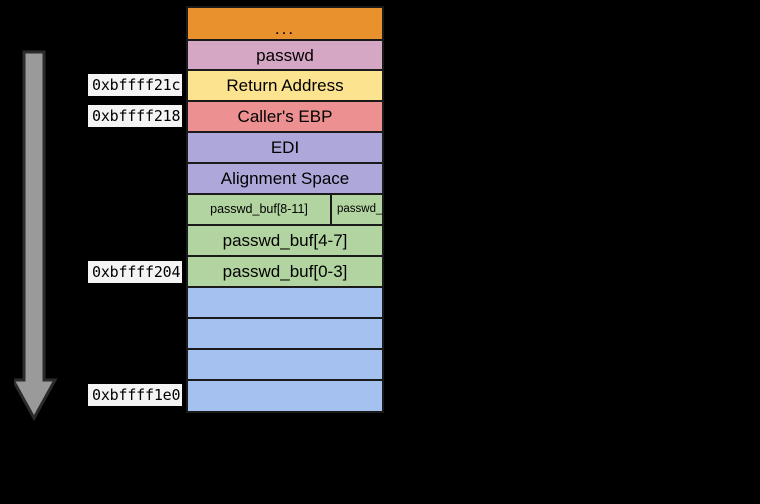  What do you see at coordinates (135, 85) in the screenshot?
I see `address-label-0xbffff21c: 0xbffff21c` at bounding box center [135, 85].